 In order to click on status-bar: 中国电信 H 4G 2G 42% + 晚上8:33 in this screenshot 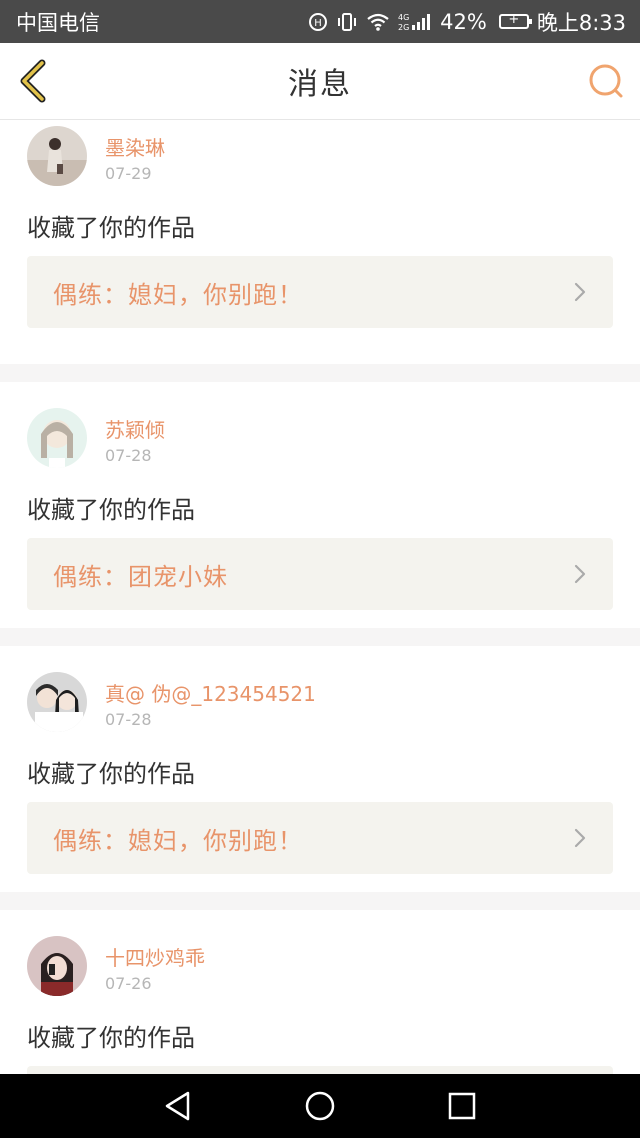, I will do `click(320, 21)`.